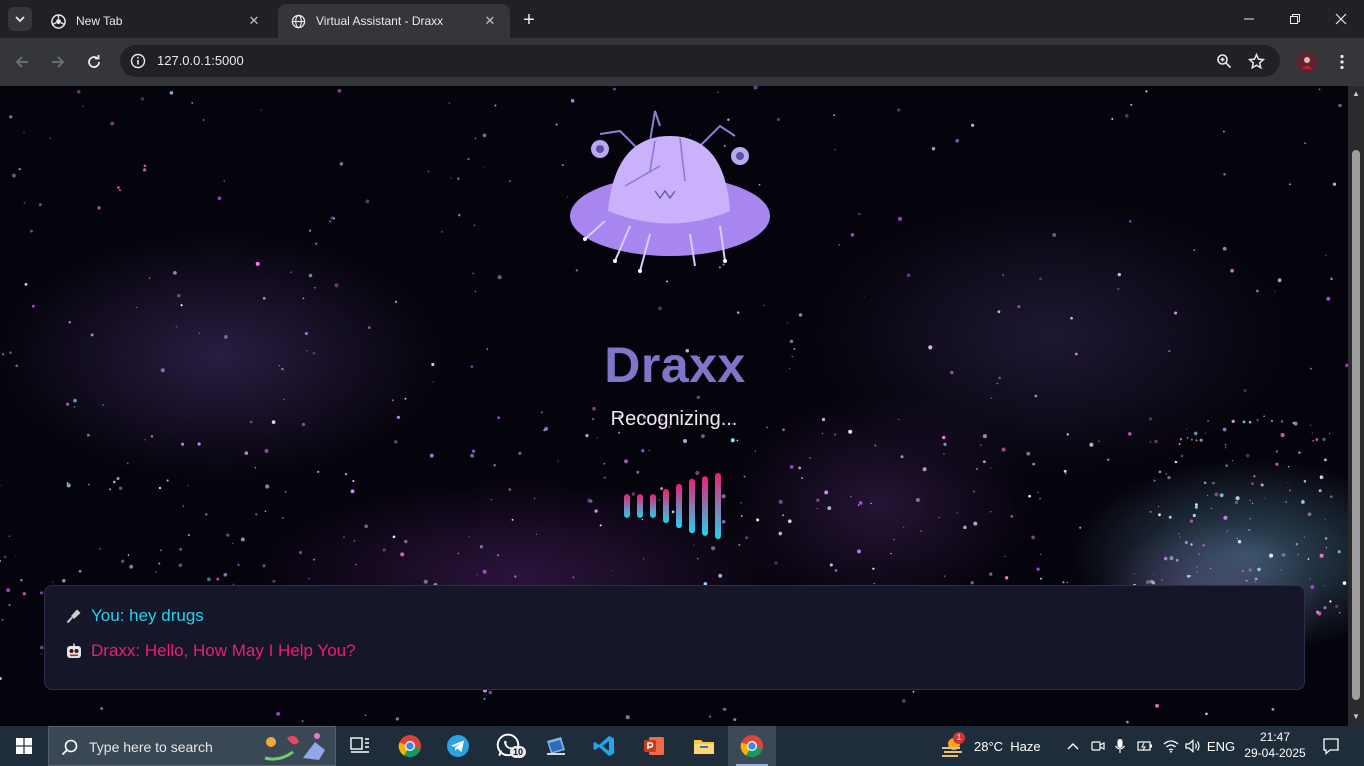  Describe the element at coordinates (1331, 746) in the screenshot. I see `notification-center-button` at that location.